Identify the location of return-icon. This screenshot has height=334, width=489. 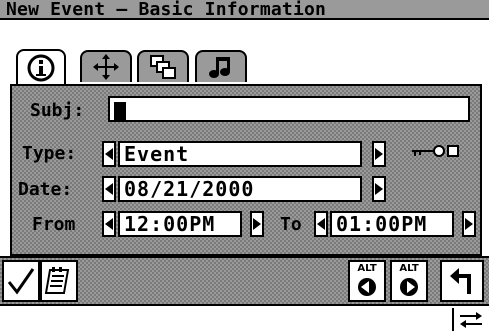
(460, 281).